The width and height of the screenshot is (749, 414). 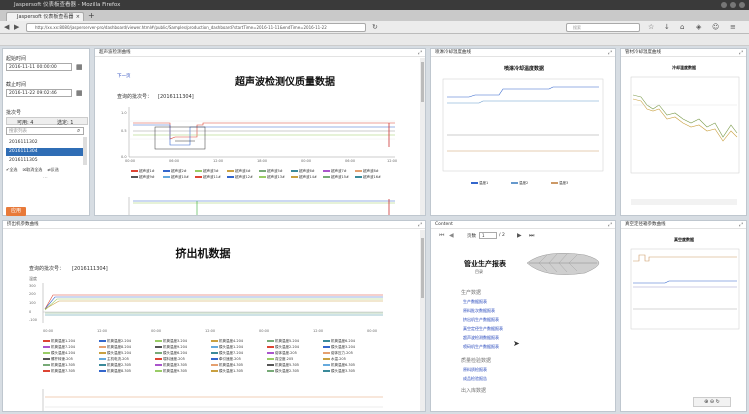 I want to click on legend-item: 机筒温度2.204, so click(x=115, y=341).